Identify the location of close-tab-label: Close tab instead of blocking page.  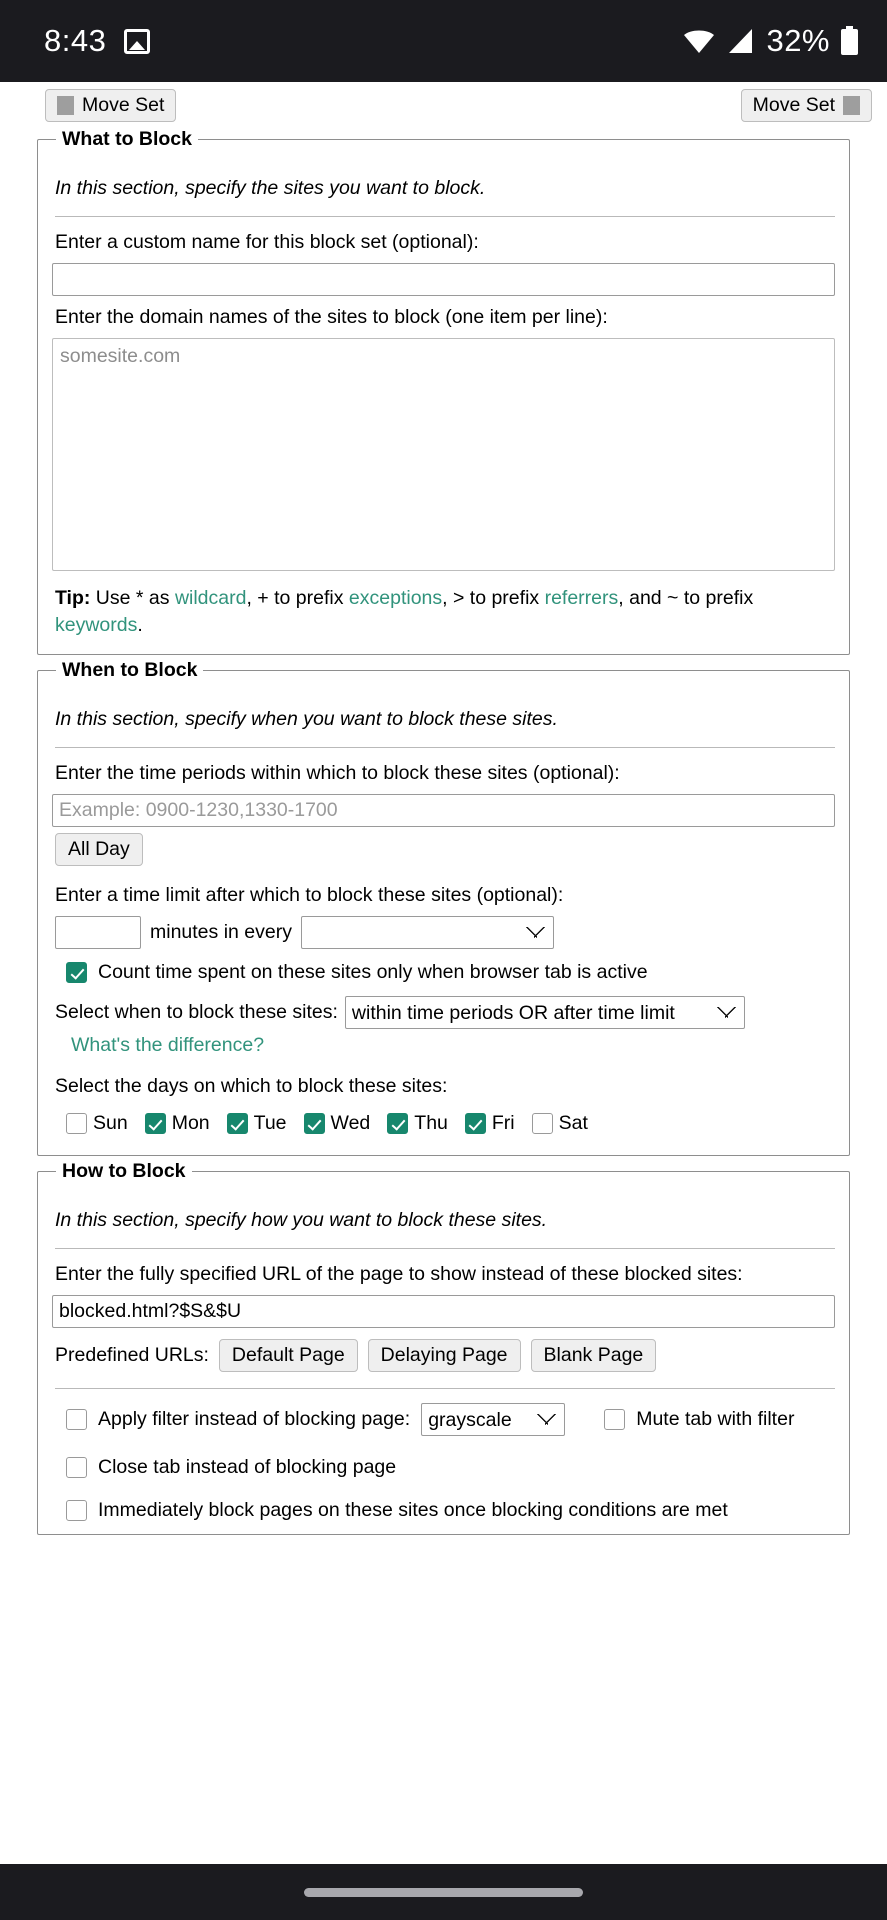
(247, 1467).